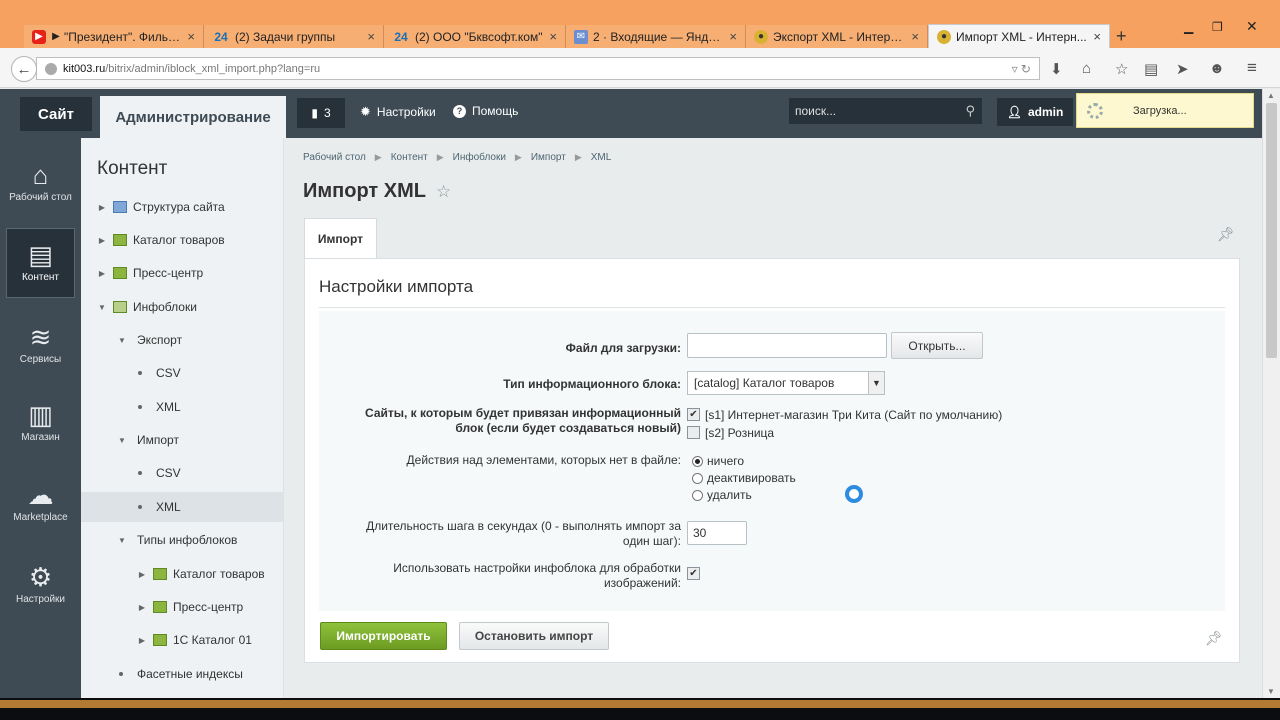 The image size is (1280, 720). I want to click on help-link: ? Помощь, so click(485, 111).